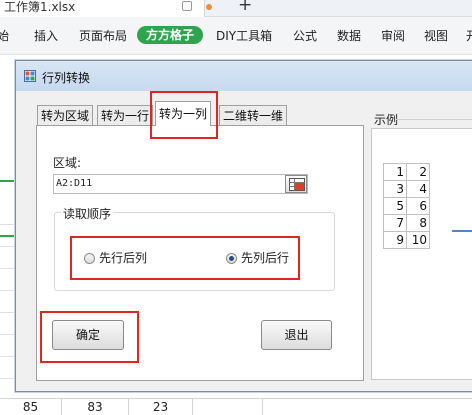 This screenshot has width=472, height=415. I want to click on example-table: 1 2 3 4 5 6 7 8 9 10, so click(406, 206).